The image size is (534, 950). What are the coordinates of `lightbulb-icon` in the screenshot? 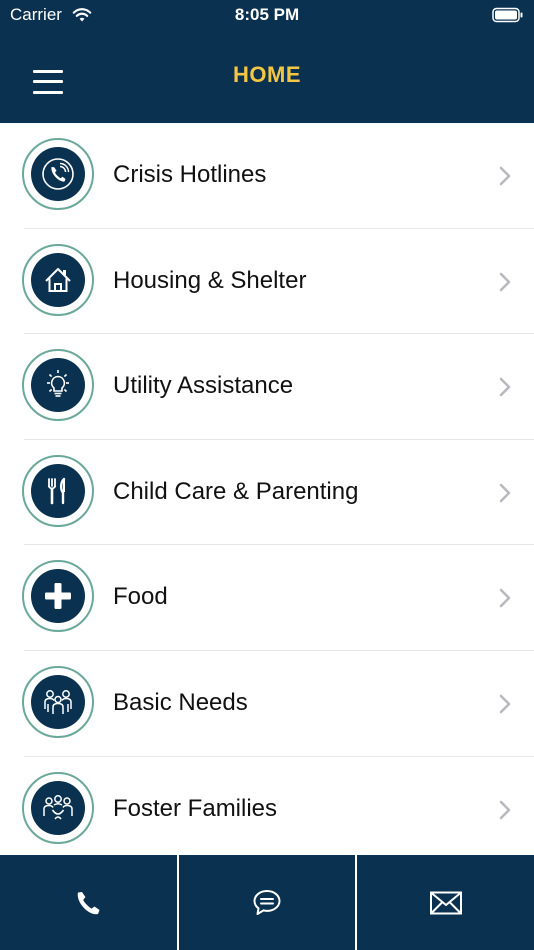 It's located at (58, 383).